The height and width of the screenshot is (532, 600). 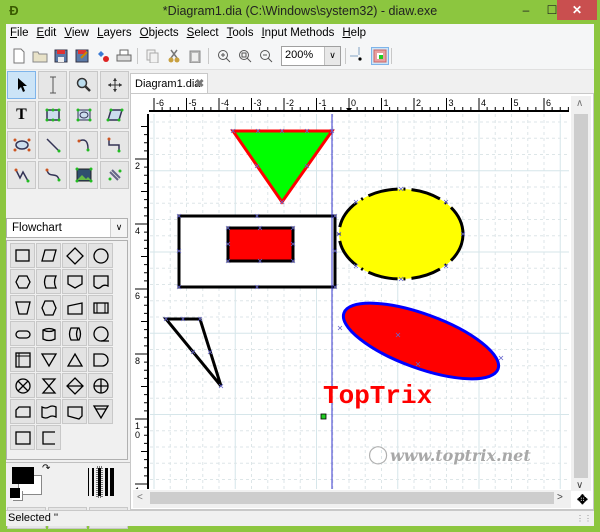 I want to click on new-file-button, so click(x=19, y=56).